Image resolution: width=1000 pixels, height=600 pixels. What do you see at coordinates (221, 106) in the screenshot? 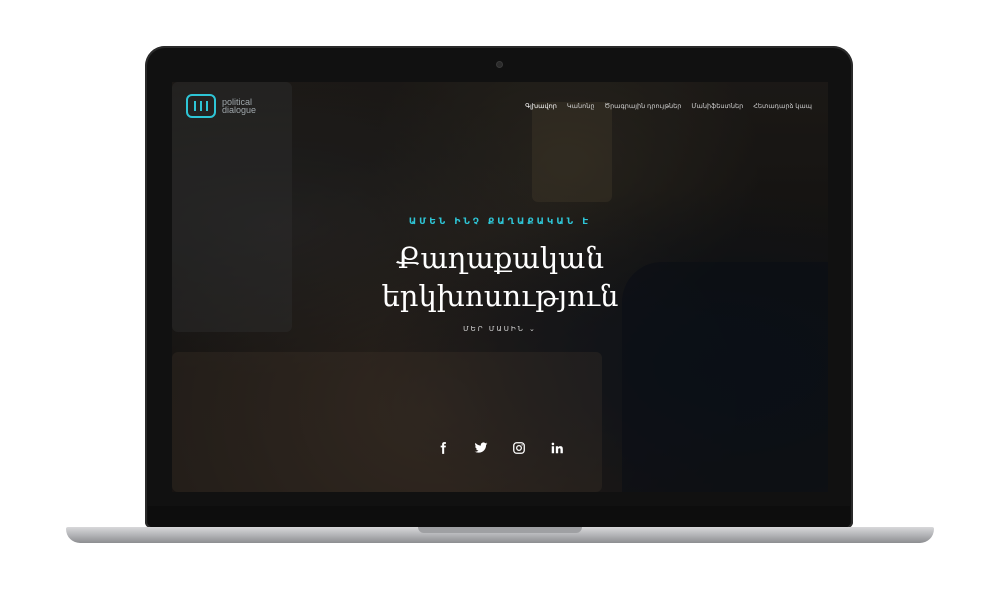
I see `site-logo: political dialogue` at bounding box center [221, 106].